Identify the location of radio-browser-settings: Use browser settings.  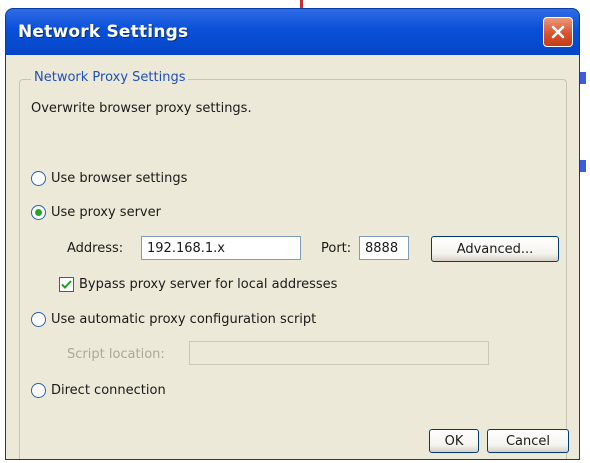
(109, 178).